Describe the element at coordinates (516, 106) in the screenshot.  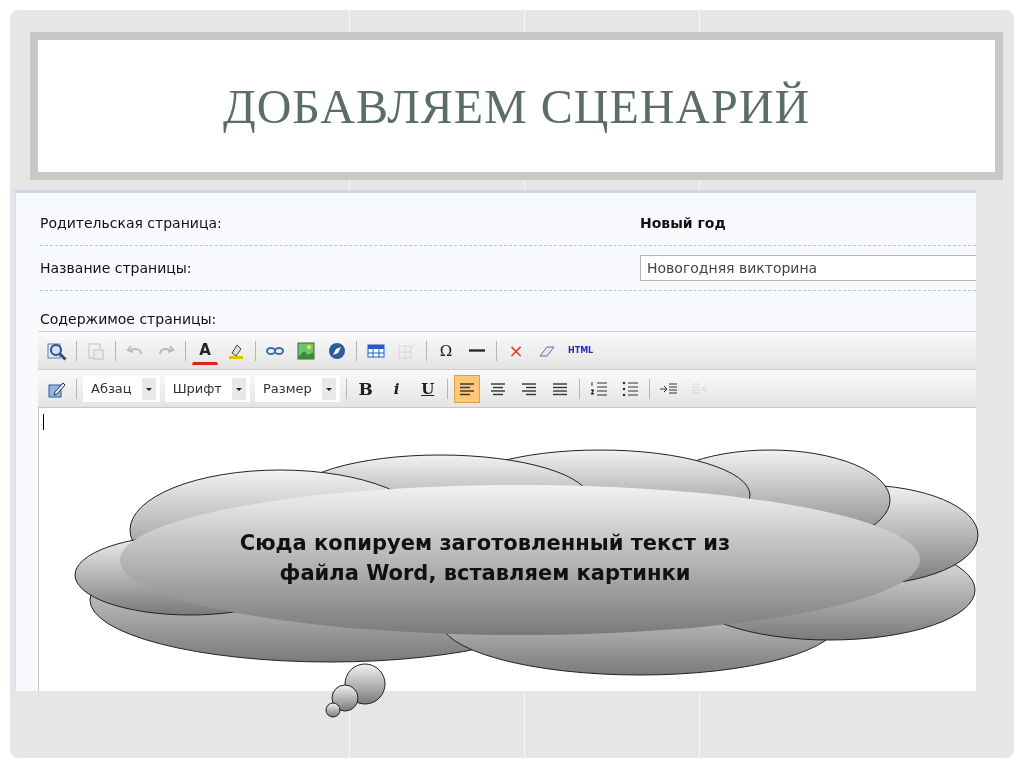
I see `slide-title: ДОБАВЛЯЕМ СЦЕНАРИЙ` at that location.